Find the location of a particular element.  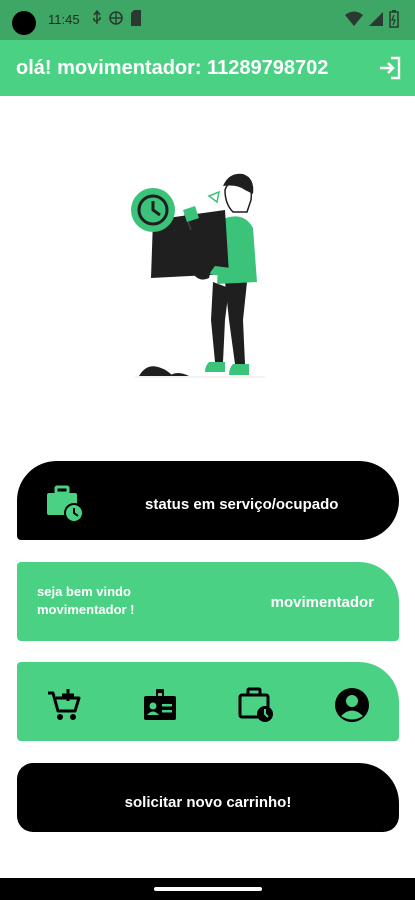

wifi-icon is located at coordinates (354, 18).